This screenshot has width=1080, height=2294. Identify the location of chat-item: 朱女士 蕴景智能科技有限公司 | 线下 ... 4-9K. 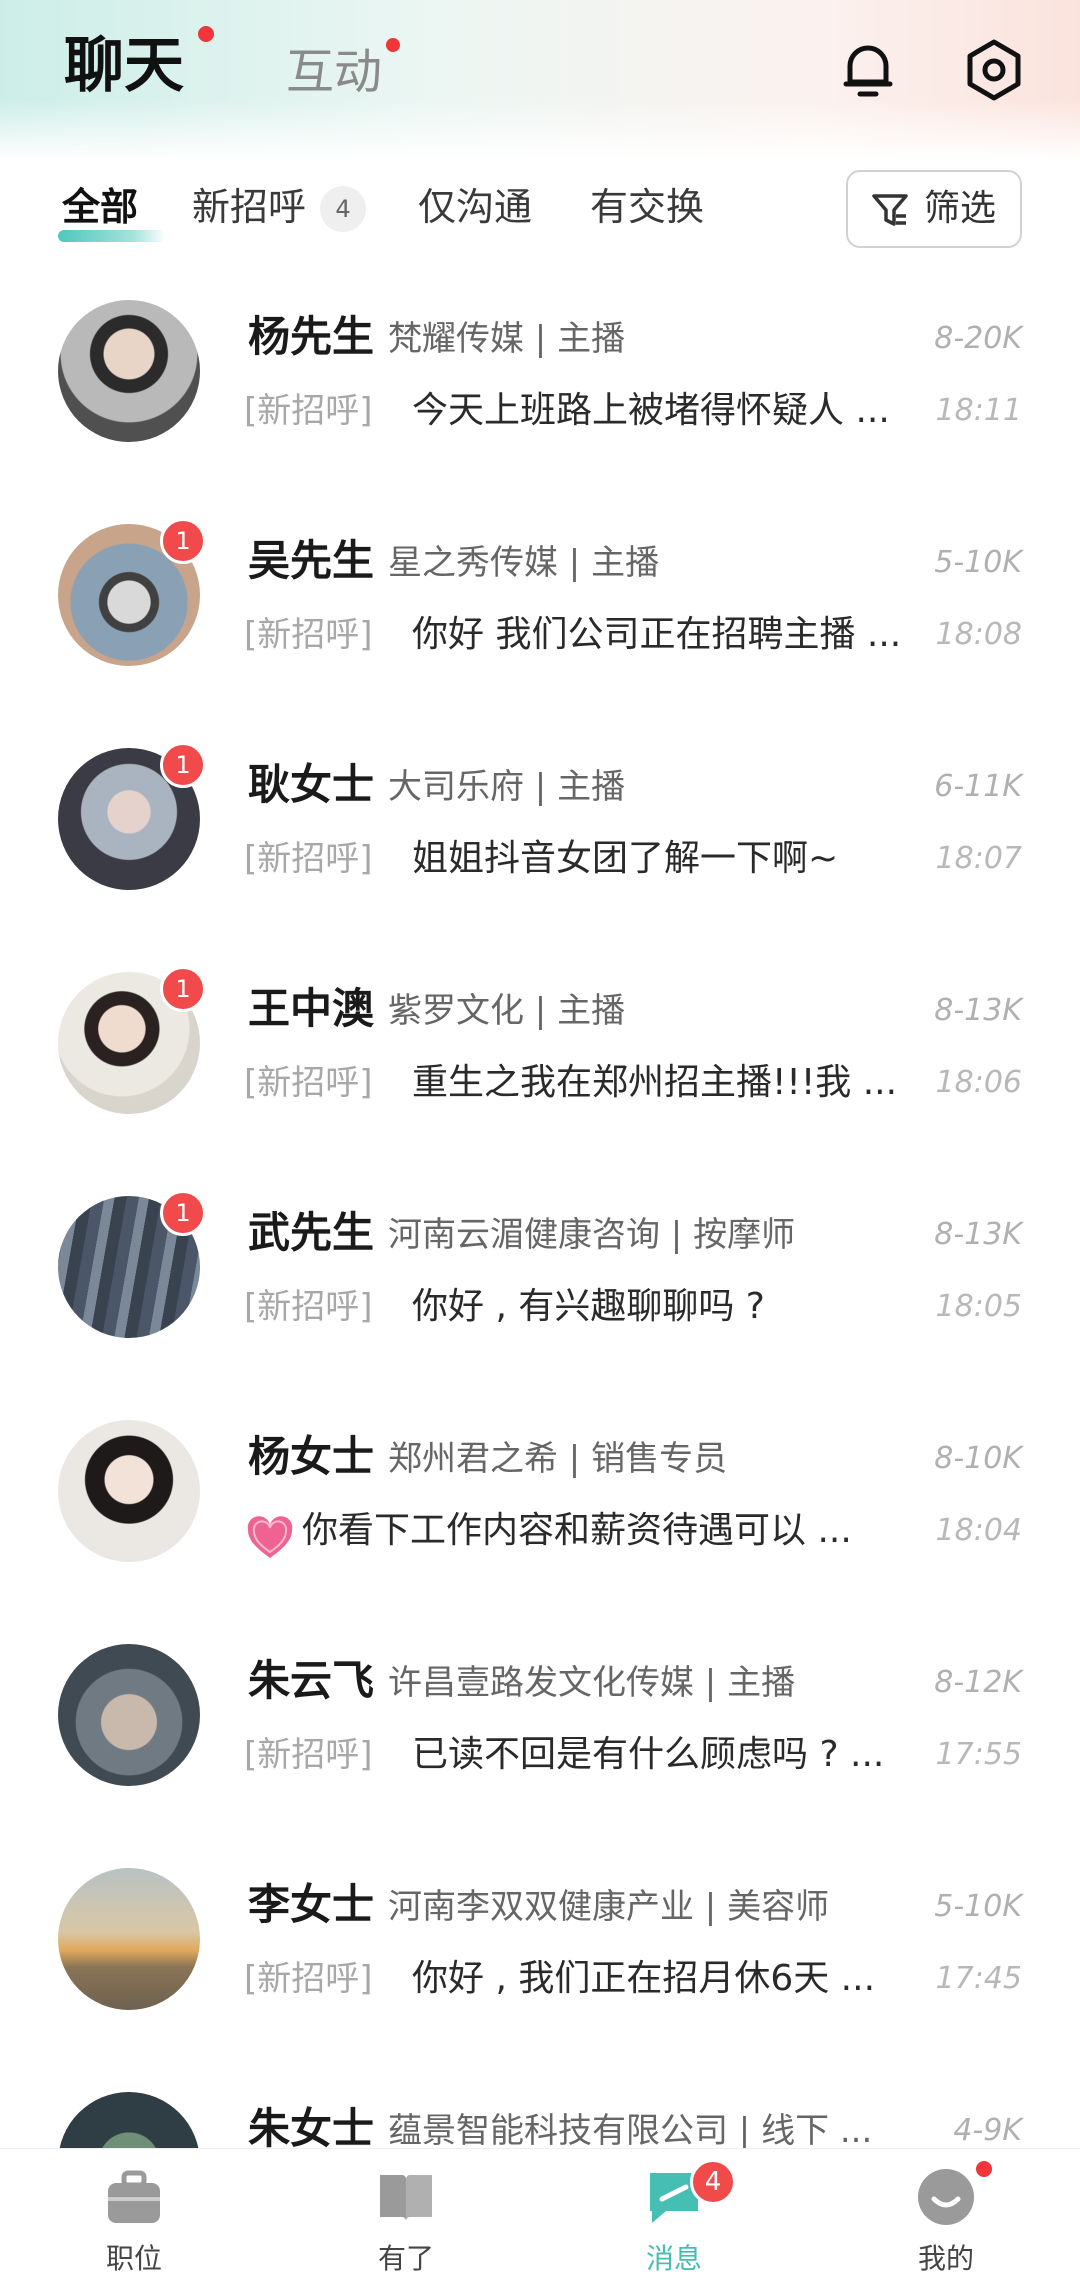
(540, 2121).